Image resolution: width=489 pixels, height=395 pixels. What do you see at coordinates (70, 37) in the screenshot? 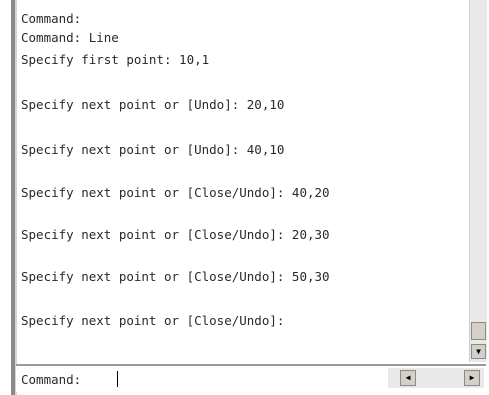
I see `history-line: Command: Line` at bounding box center [70, 37].